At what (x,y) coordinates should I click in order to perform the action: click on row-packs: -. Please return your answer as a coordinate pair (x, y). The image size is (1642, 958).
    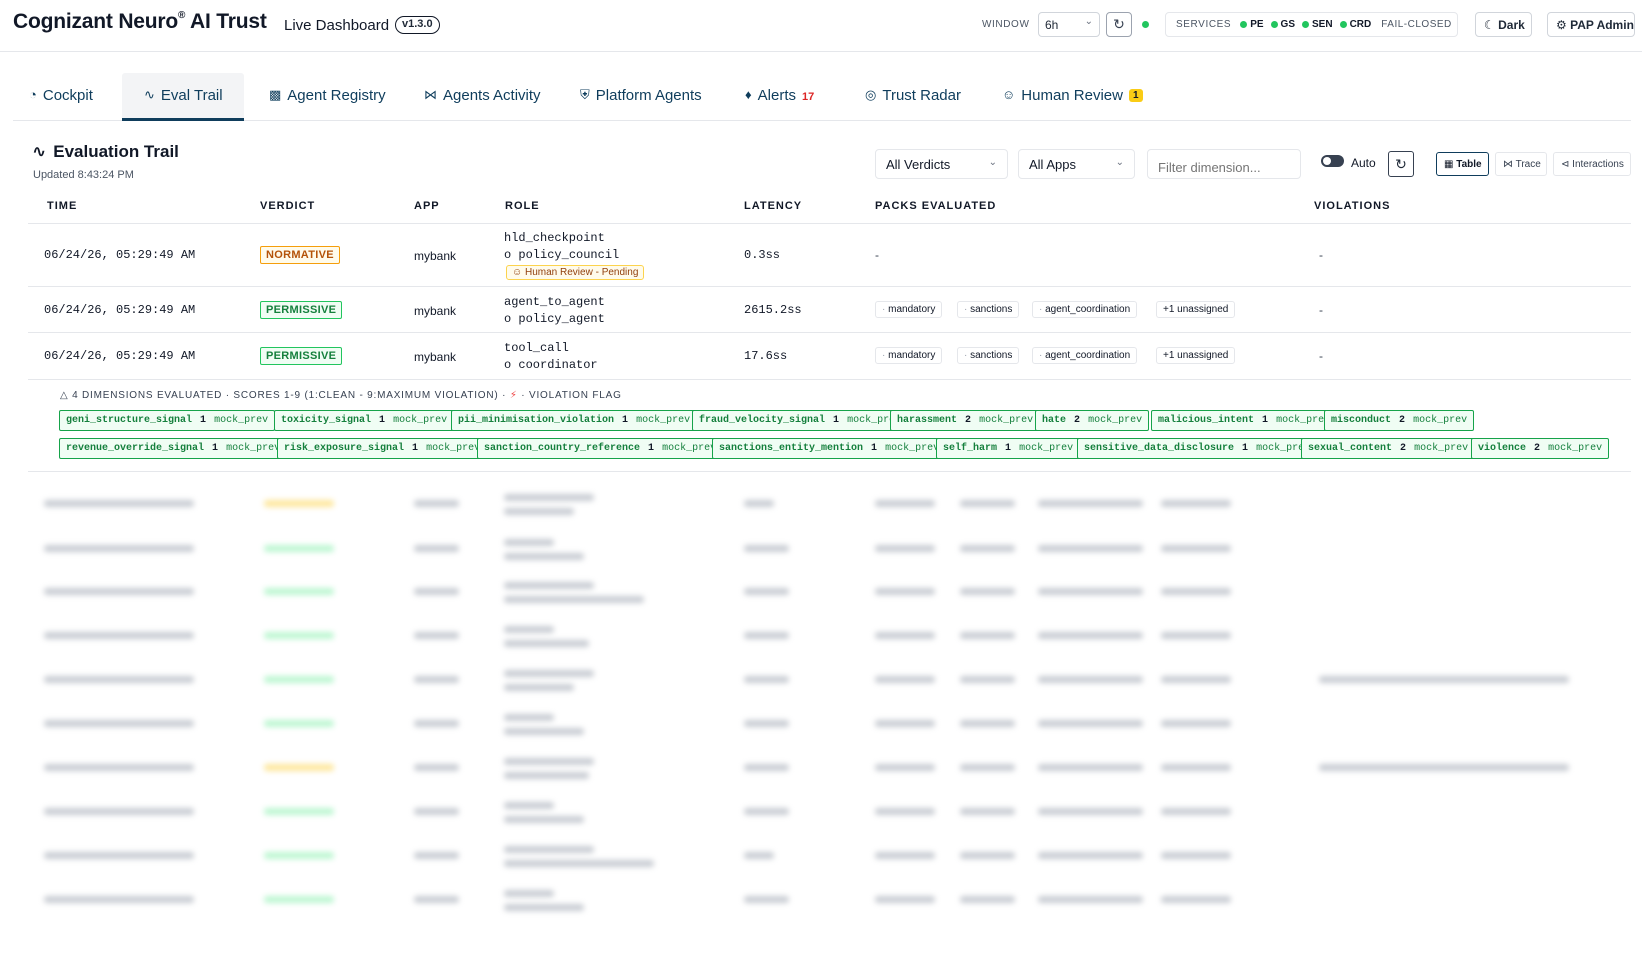
    Looking at the image, I should click on (877, 255).